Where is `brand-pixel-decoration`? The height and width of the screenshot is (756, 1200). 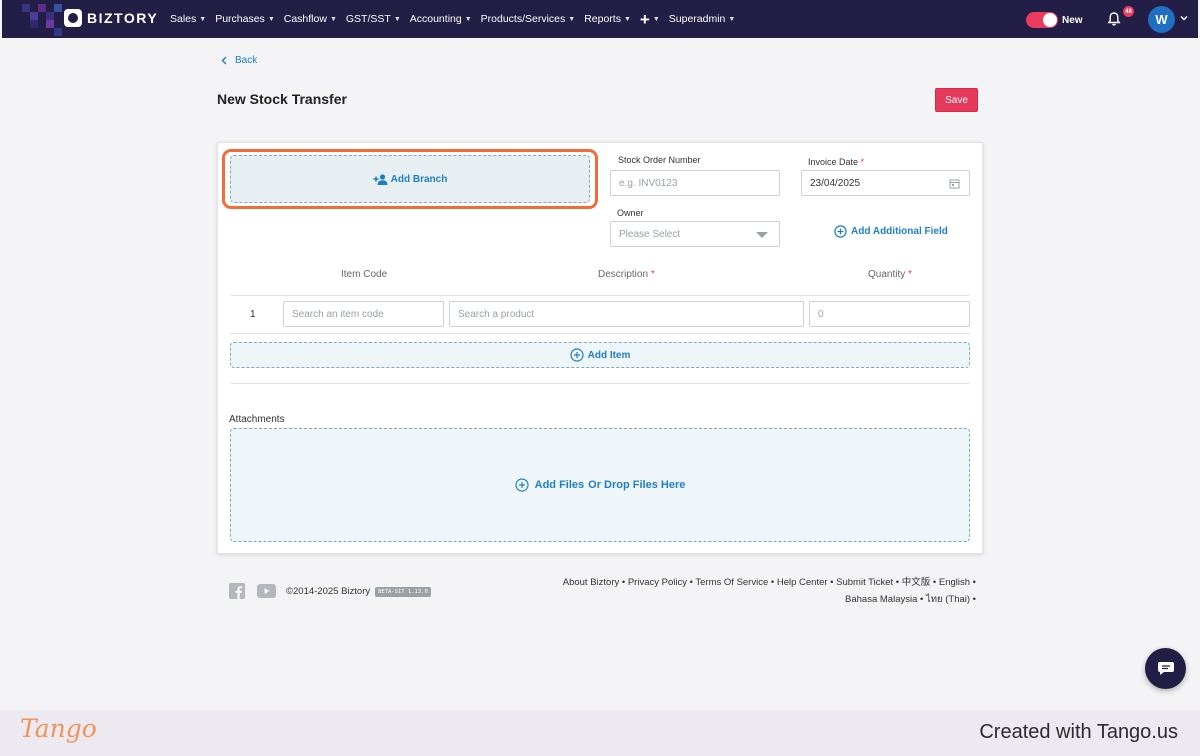
brand-pixel-decoration is located at coordinates (32, 19).